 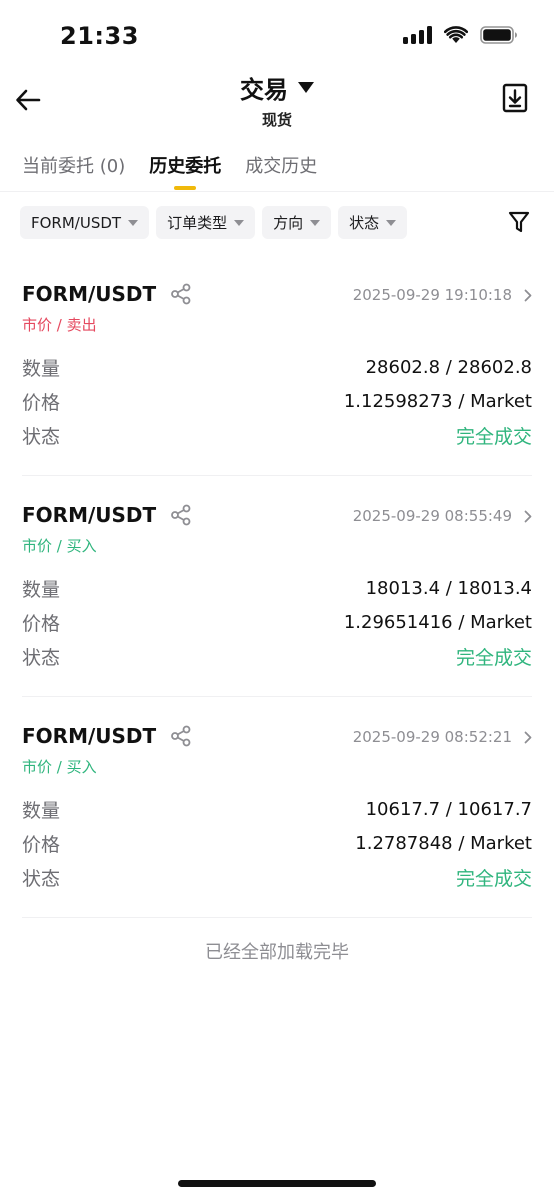 I want to click on status-bar: 21:33, so click(x=277, y=36).